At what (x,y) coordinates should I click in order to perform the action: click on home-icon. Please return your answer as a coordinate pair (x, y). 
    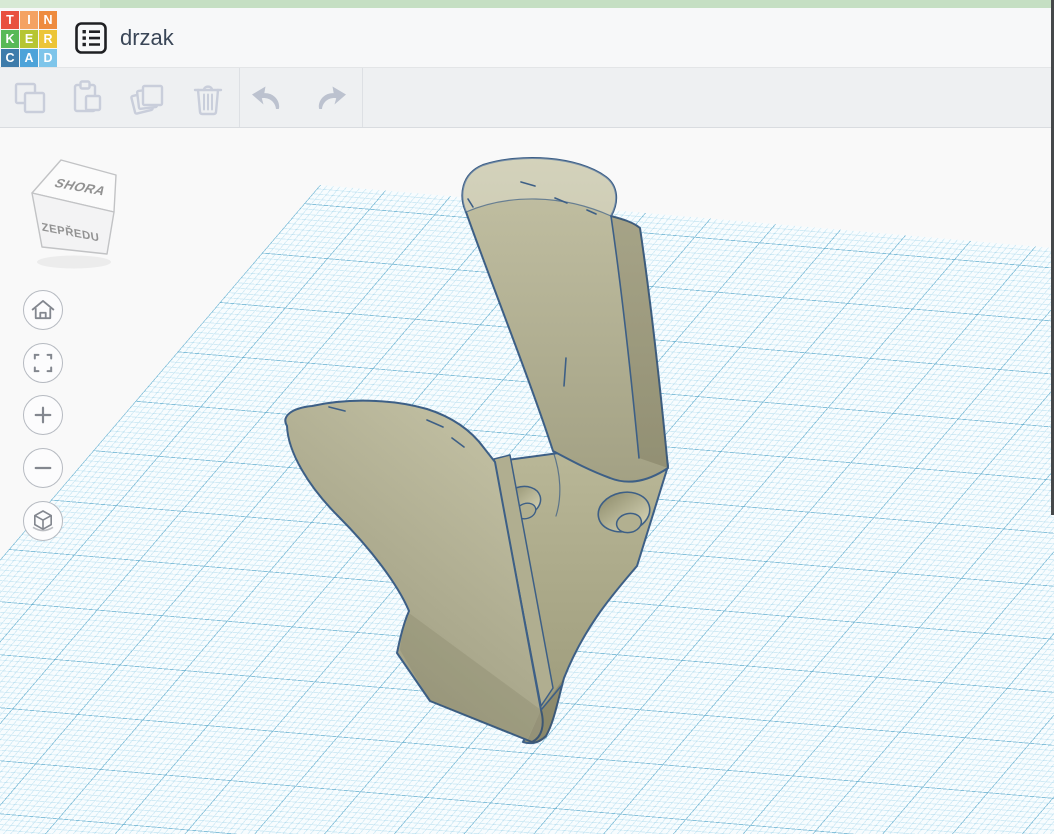
    Looking at the image, I should click on (43, 310).